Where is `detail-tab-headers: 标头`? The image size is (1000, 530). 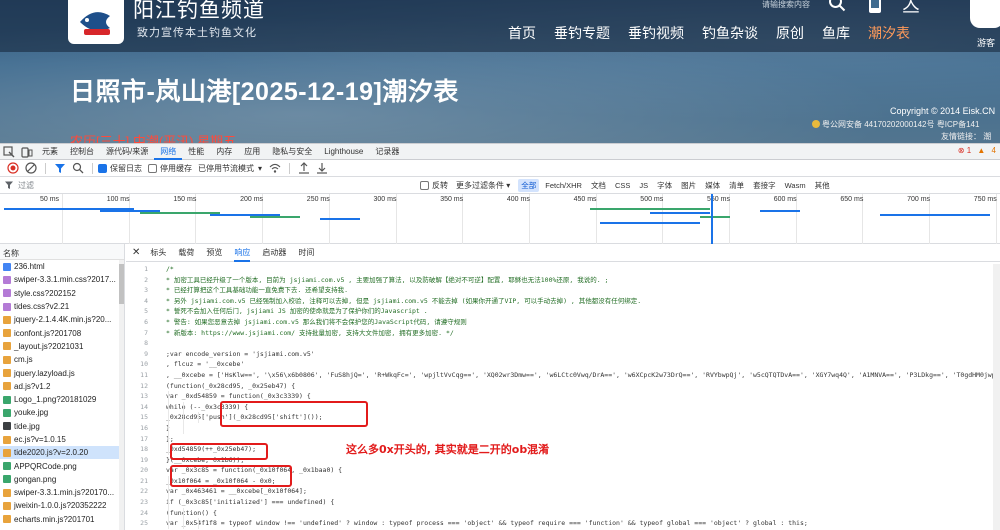
detail-tab-headers: 标头 is located at coordinates (158, 253).